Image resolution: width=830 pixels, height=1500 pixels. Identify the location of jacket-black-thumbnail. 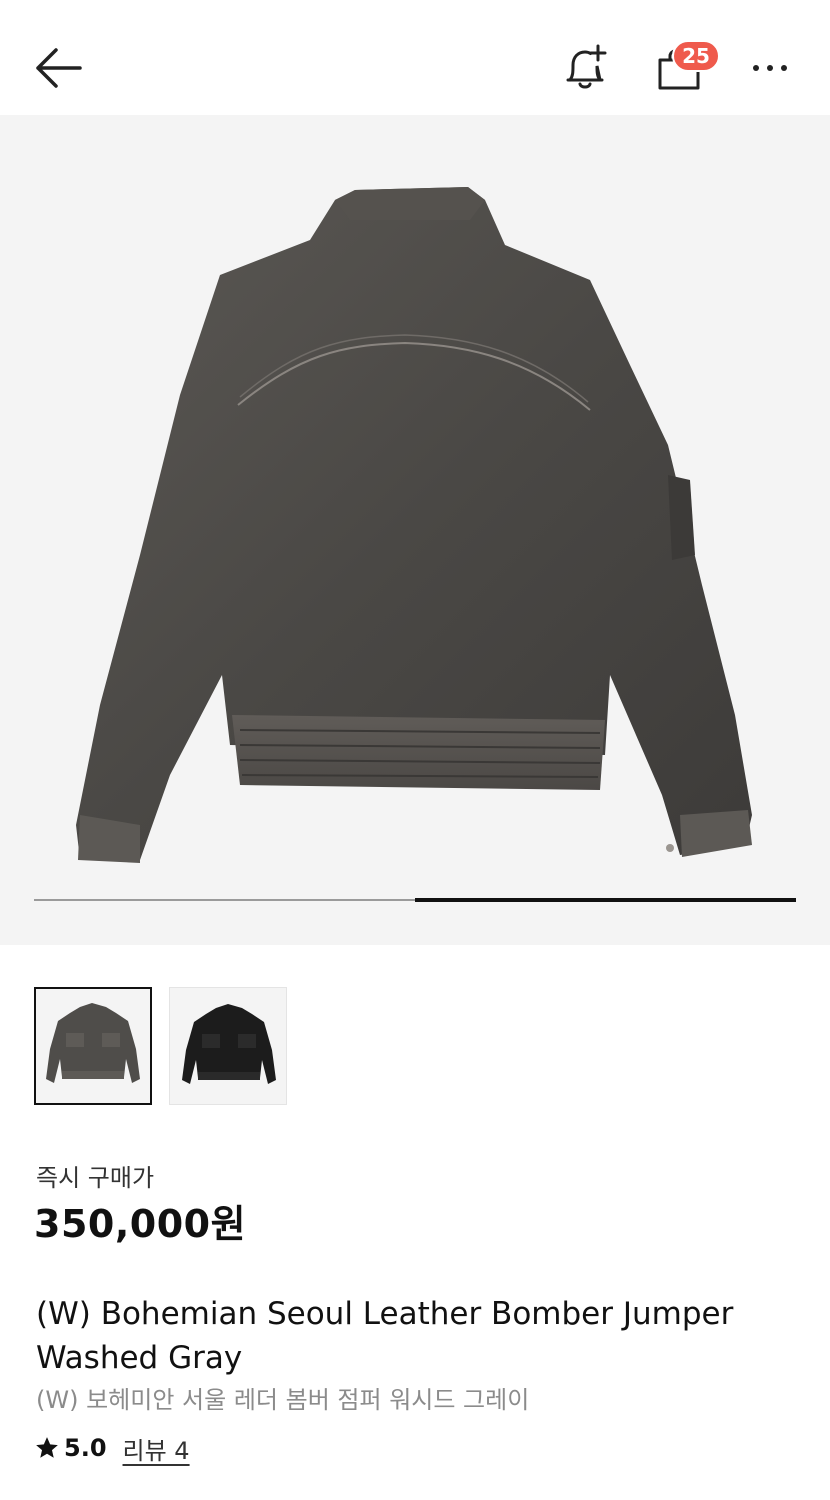
(229, 1044).